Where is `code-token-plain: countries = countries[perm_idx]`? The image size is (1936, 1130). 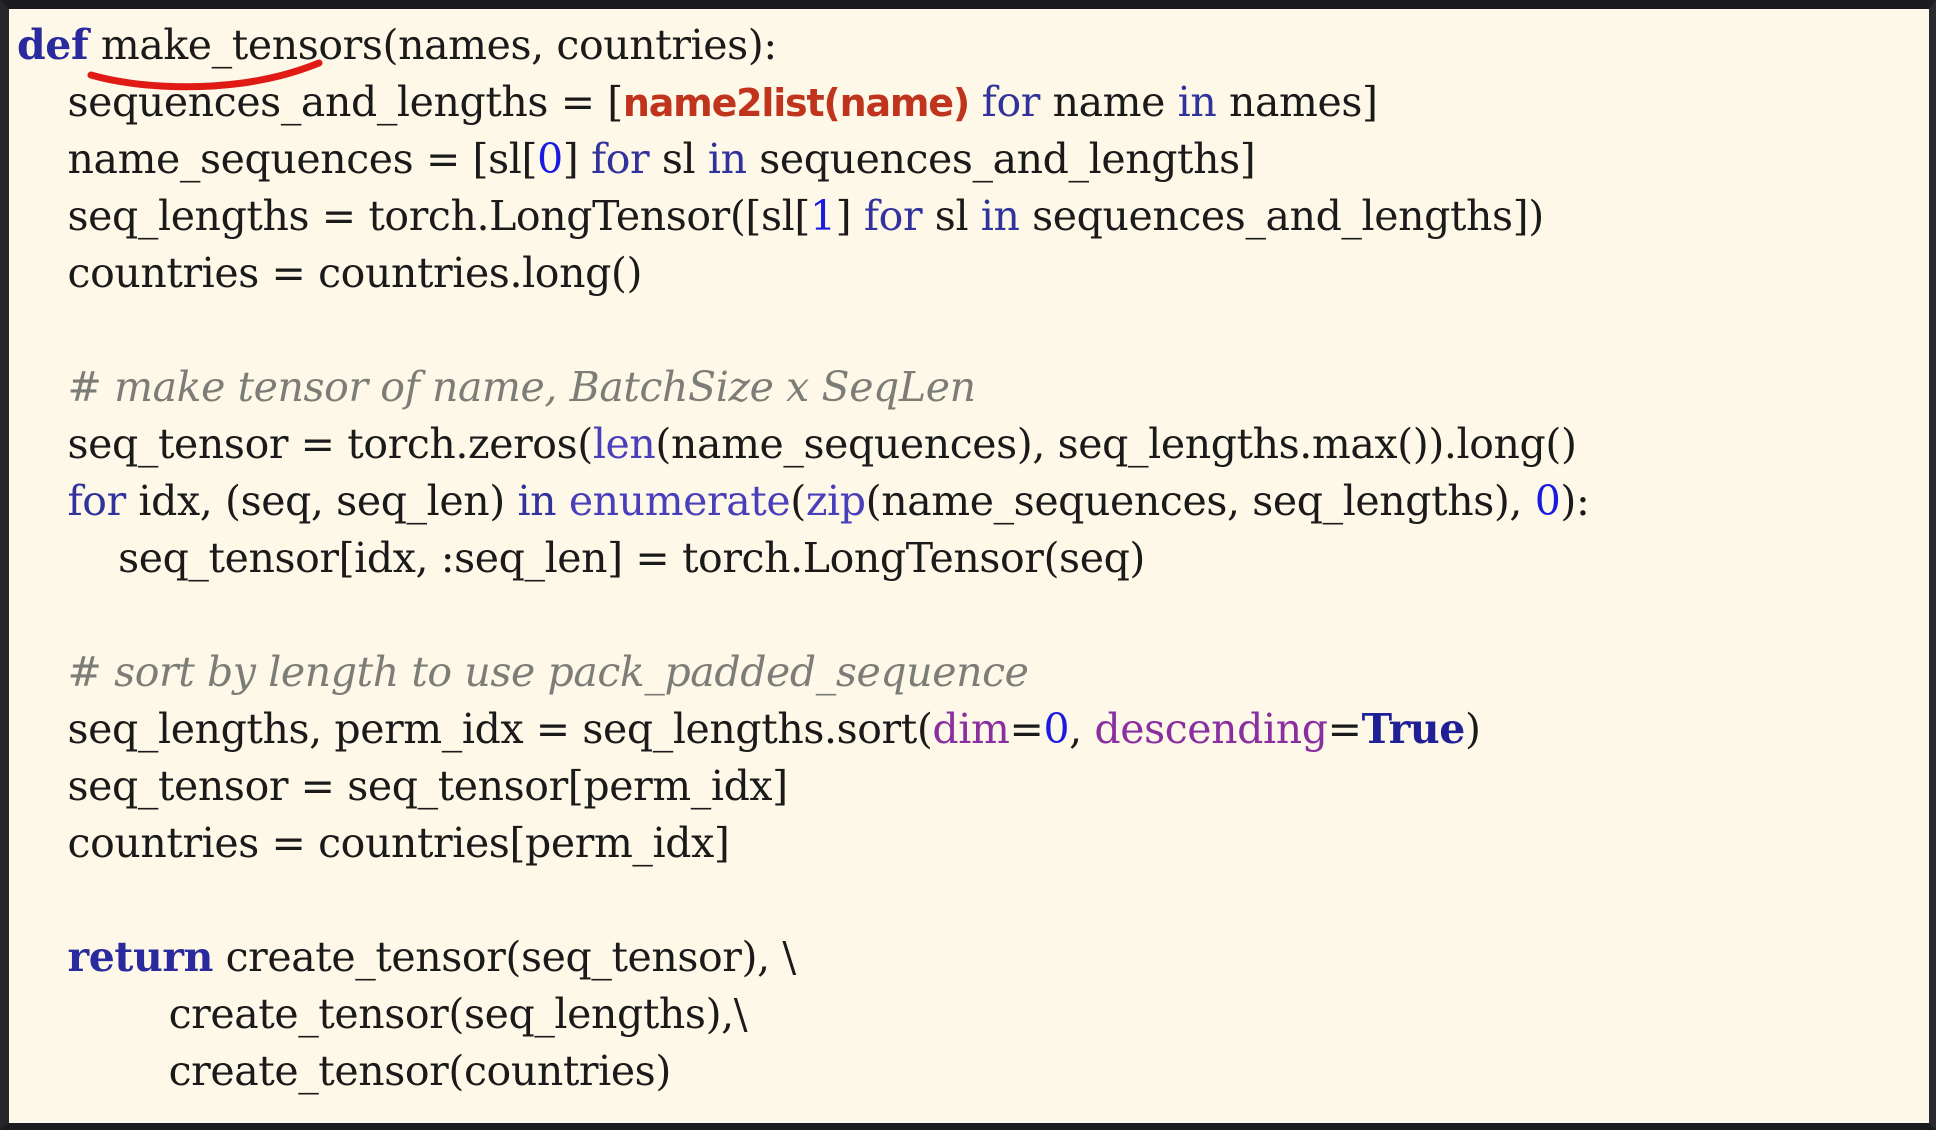
code-token-plain: countries = countries[perm_idx] is located at coordinates (398, 843).